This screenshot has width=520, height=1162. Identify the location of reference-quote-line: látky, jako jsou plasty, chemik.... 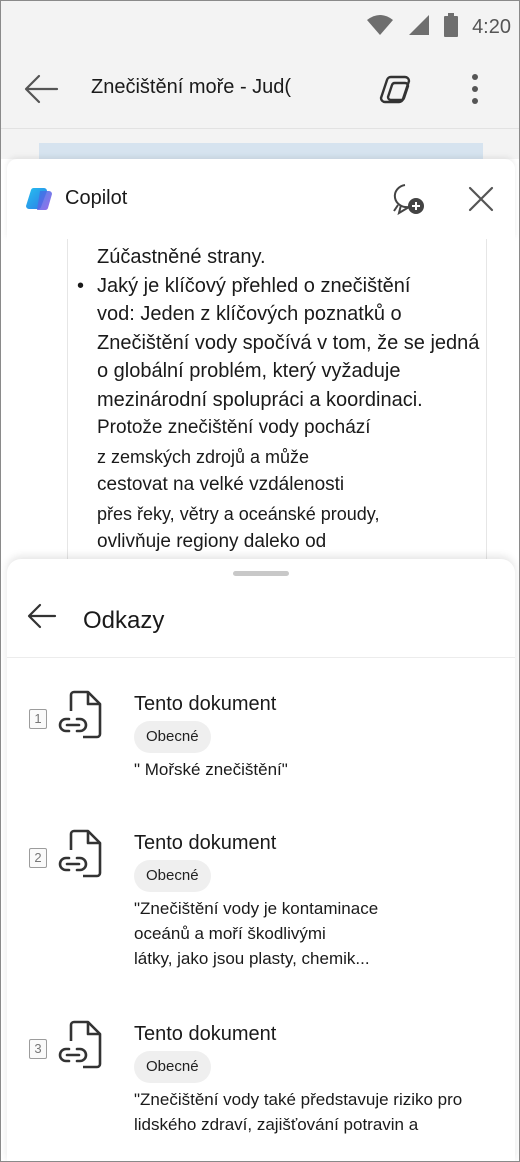
(252, 958).